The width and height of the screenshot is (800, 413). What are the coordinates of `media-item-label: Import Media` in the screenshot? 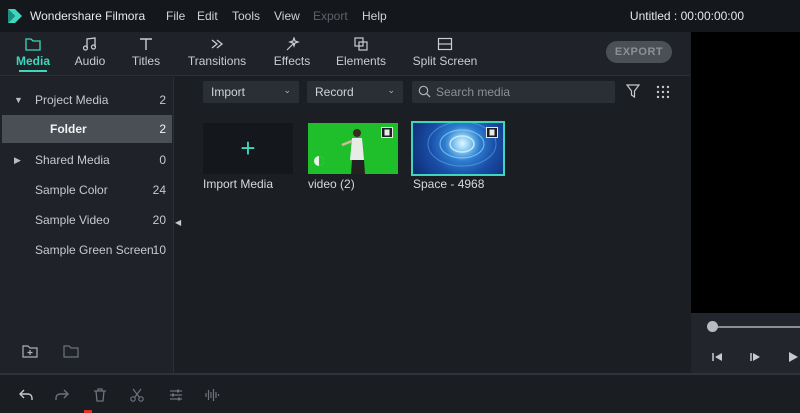 It's located at (238, 184).